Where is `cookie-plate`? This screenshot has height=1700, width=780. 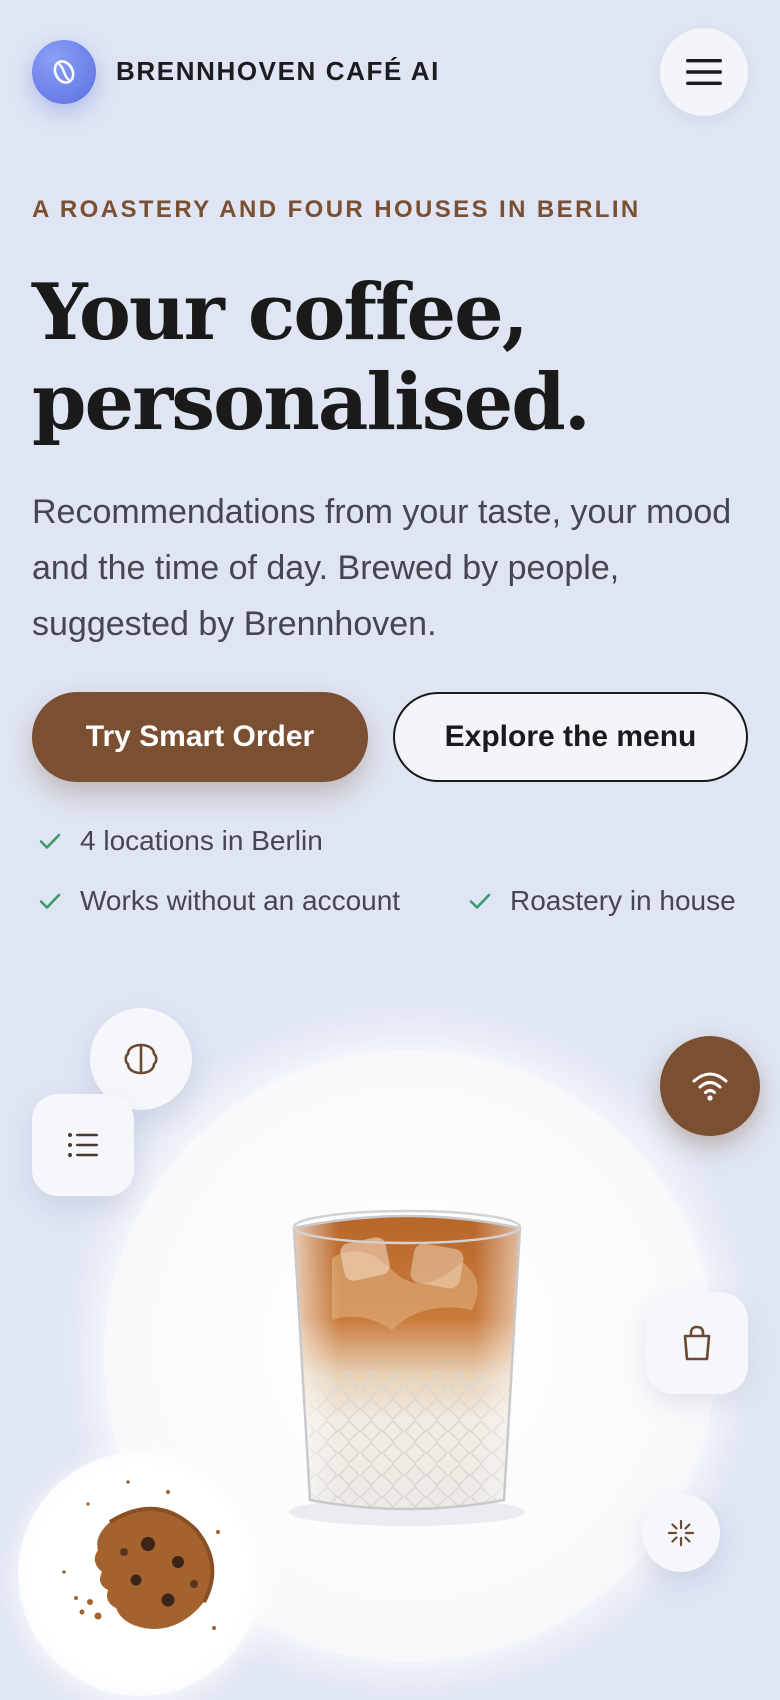 cookie-plate is located at coordinates (140, 1574).